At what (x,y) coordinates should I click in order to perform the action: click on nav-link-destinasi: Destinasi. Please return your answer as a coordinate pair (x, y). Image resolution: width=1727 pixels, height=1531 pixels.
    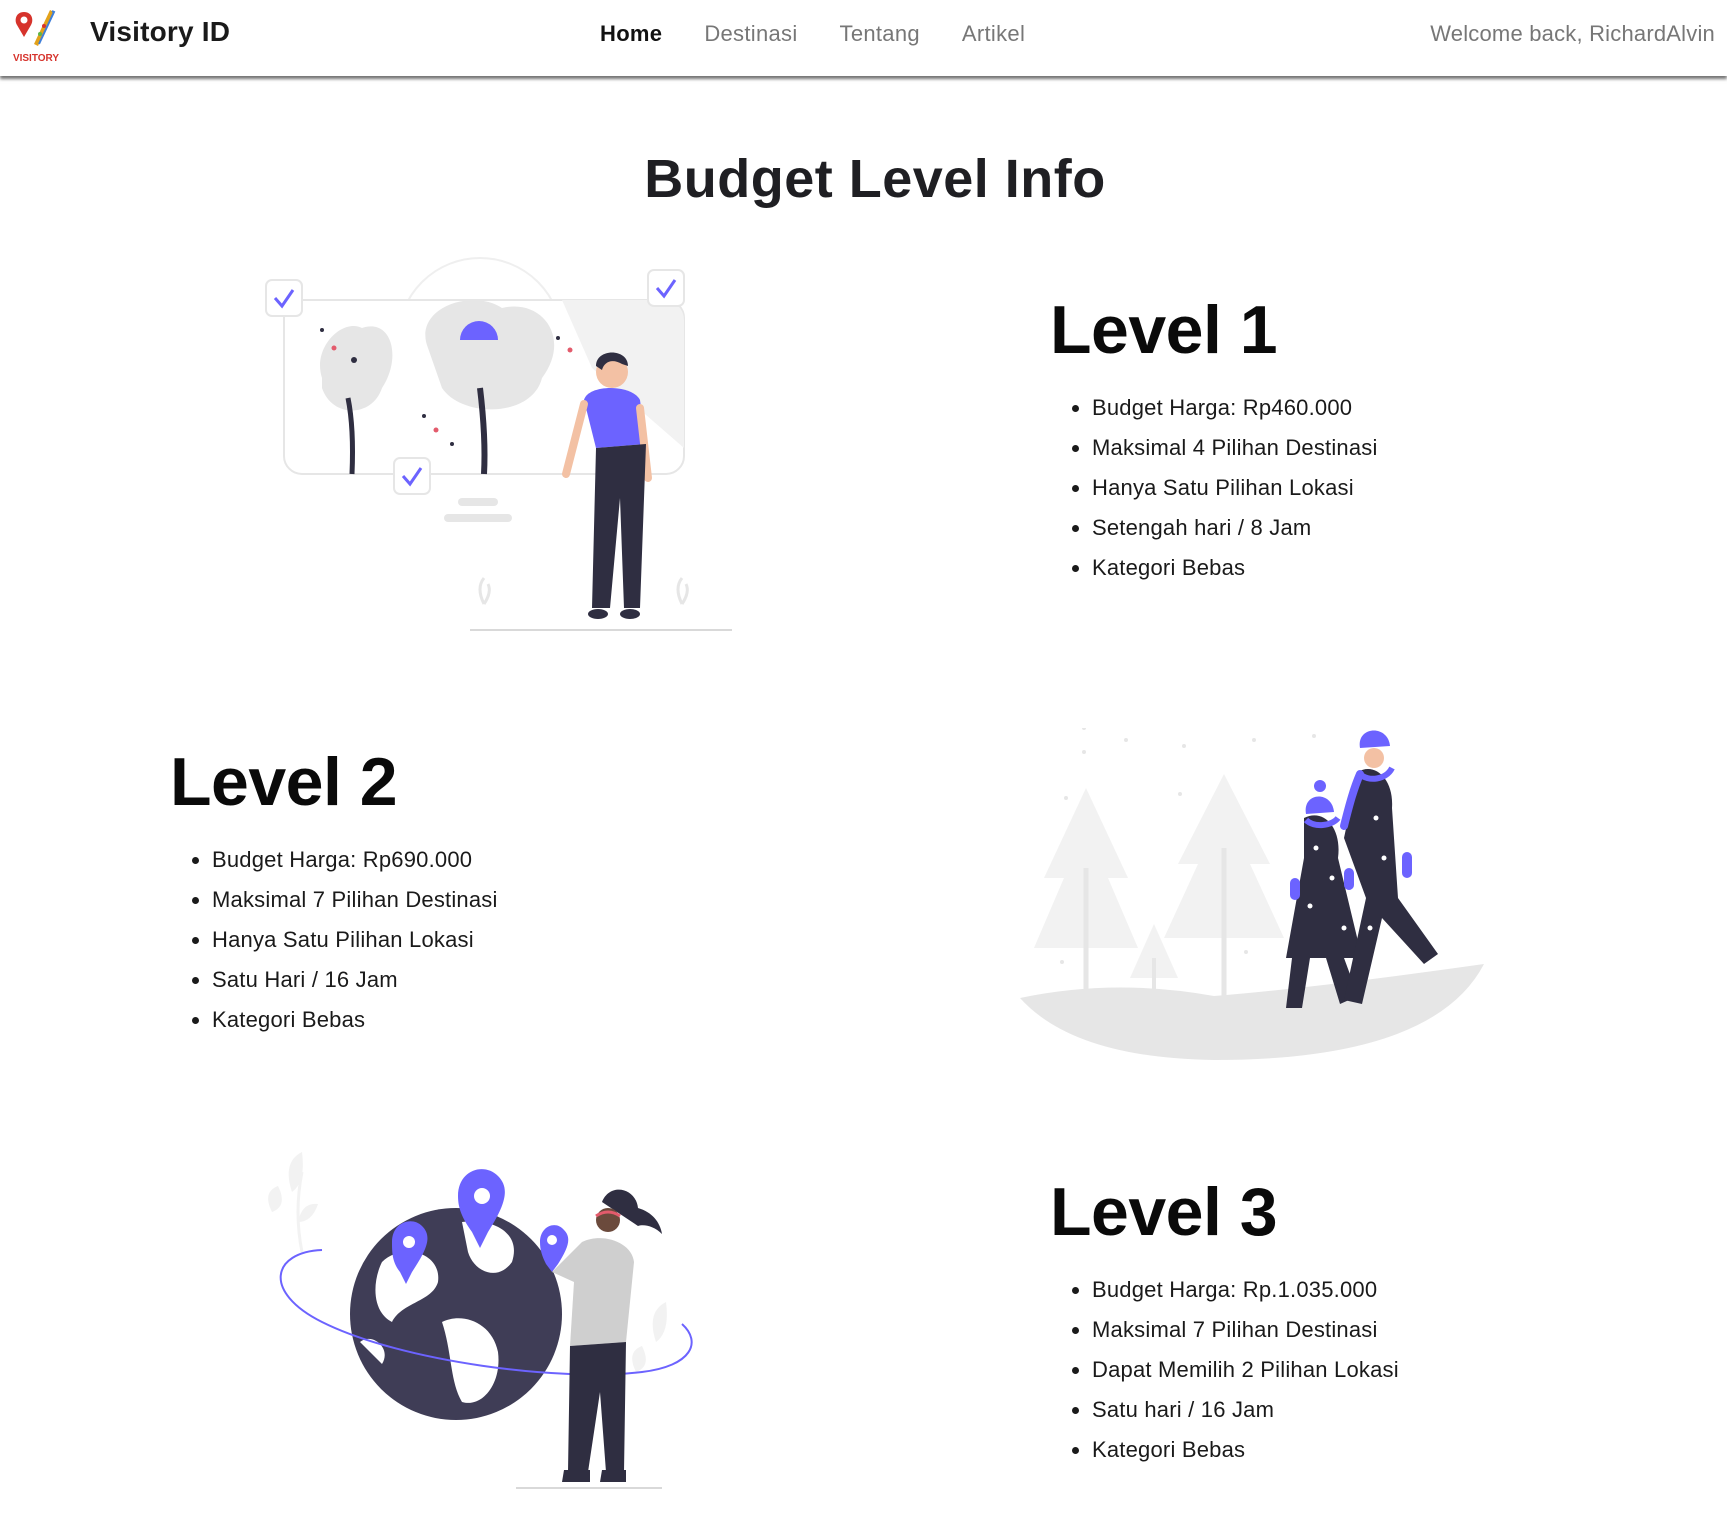
    Looking at the image, I should click on (750, 34).